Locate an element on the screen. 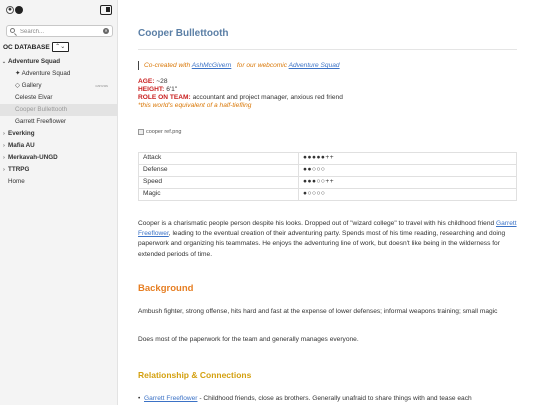 This screenshot has height=405, width=540. sidebar-item-label: Everking is located at coordinates (21, 133).